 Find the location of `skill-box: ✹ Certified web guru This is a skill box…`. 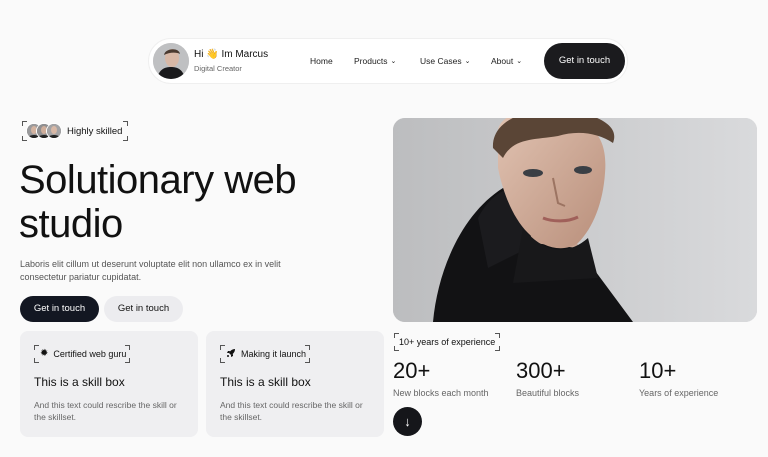

skill-box: ✹ Certified web guru This is a skill box… is located at coordinates (109, 384).